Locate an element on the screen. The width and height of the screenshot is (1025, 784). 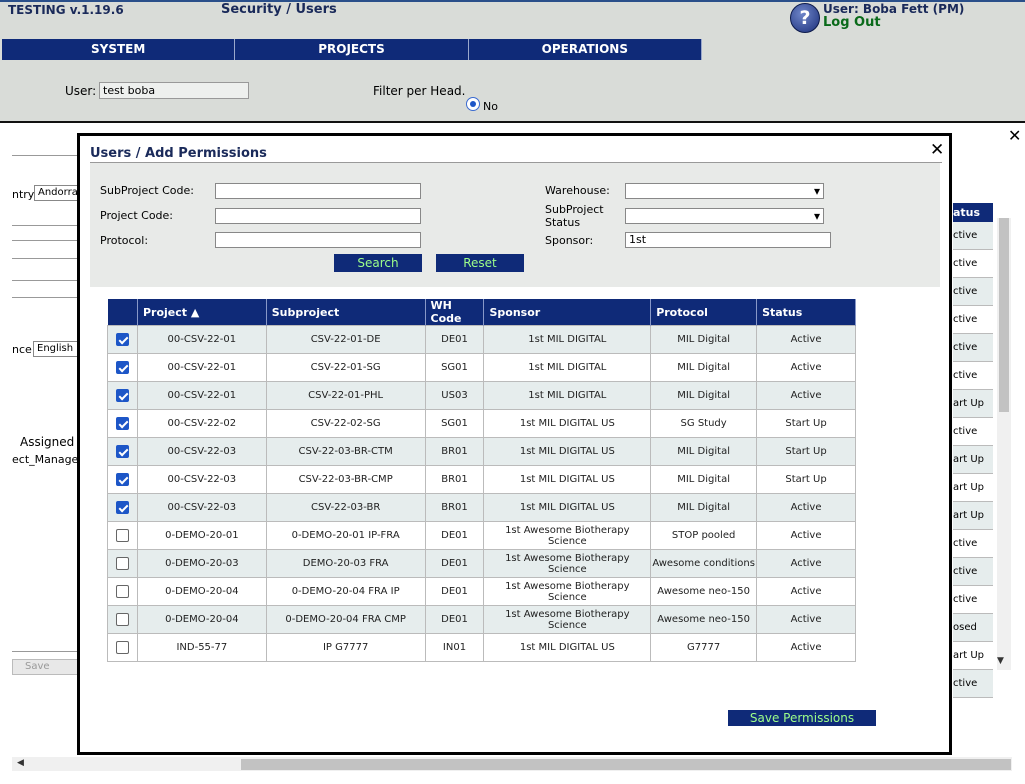
project-code-label: Project Code: is located at coordinates (136, 215).